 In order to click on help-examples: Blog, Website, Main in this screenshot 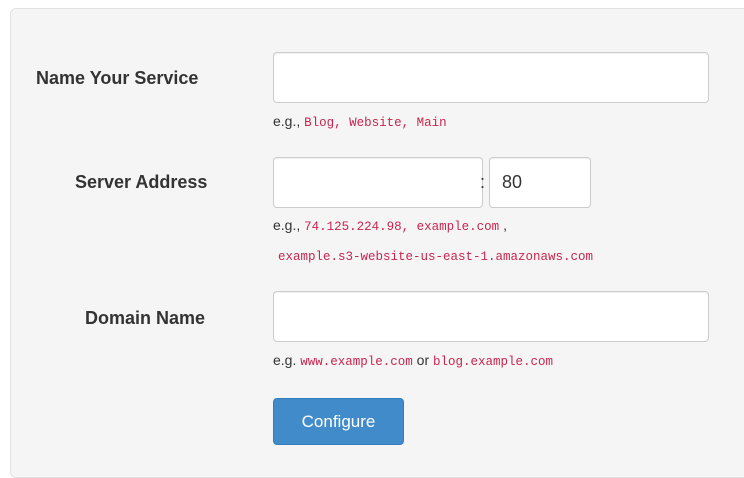, I will do `click(375, 123)`.